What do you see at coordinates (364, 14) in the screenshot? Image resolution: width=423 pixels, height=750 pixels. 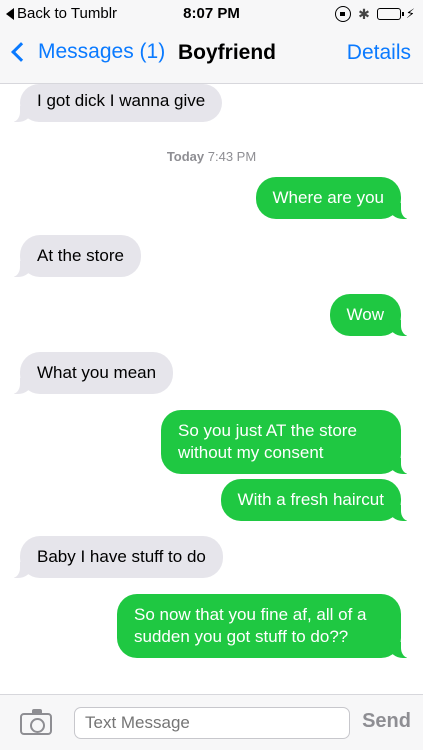 I see `bluetooth-icon: ✱` at bounding box center [364, 14].